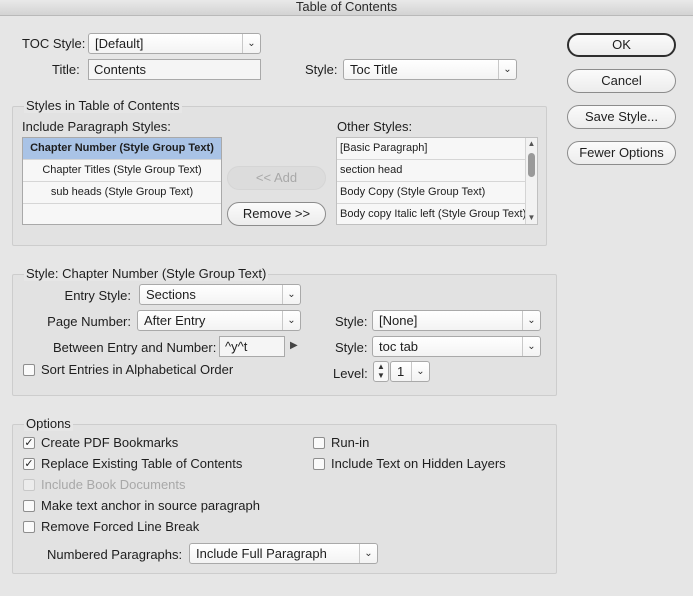 This screenshot has height=596, width=693. What do you see at coordinates (437, 149) in the screenshot?
I see `list-item: [Basic Paragraph]` at bounding box center [437, 149].